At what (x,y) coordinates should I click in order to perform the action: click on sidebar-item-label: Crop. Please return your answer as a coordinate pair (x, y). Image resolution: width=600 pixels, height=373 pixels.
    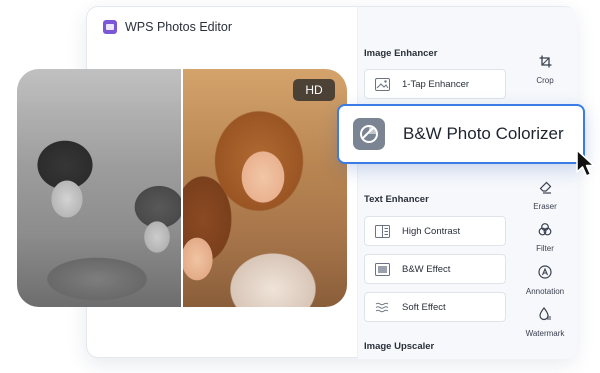
    Looking at the image, I should click on (545, 80).